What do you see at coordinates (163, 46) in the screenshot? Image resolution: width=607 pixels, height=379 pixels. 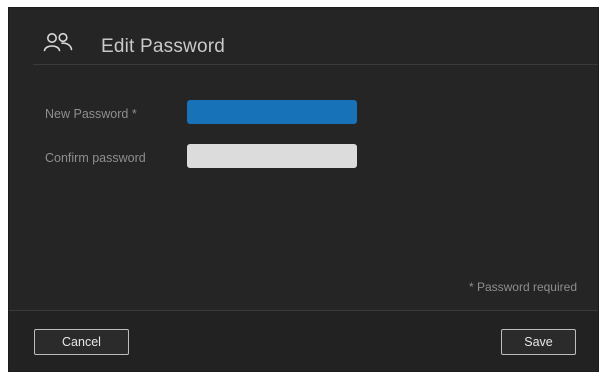 I see `dialog-title: Edit Password` at bounding box center [163, 46].